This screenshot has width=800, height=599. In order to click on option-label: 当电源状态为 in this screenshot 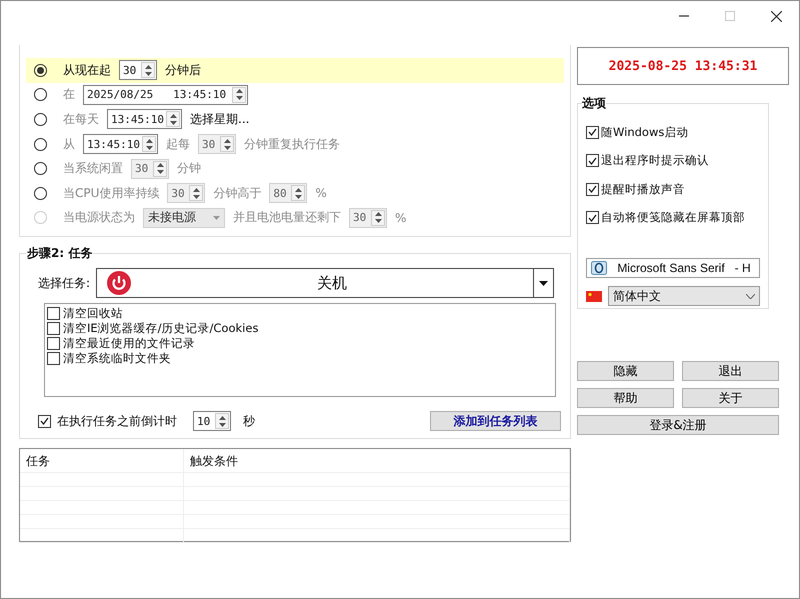, I will do `click(99, 217)`.